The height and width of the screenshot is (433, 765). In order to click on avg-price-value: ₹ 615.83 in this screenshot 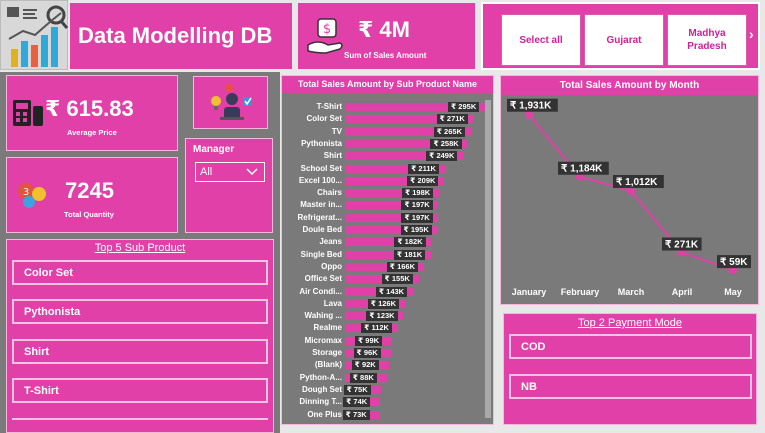, I will do `click(89, 108)`.